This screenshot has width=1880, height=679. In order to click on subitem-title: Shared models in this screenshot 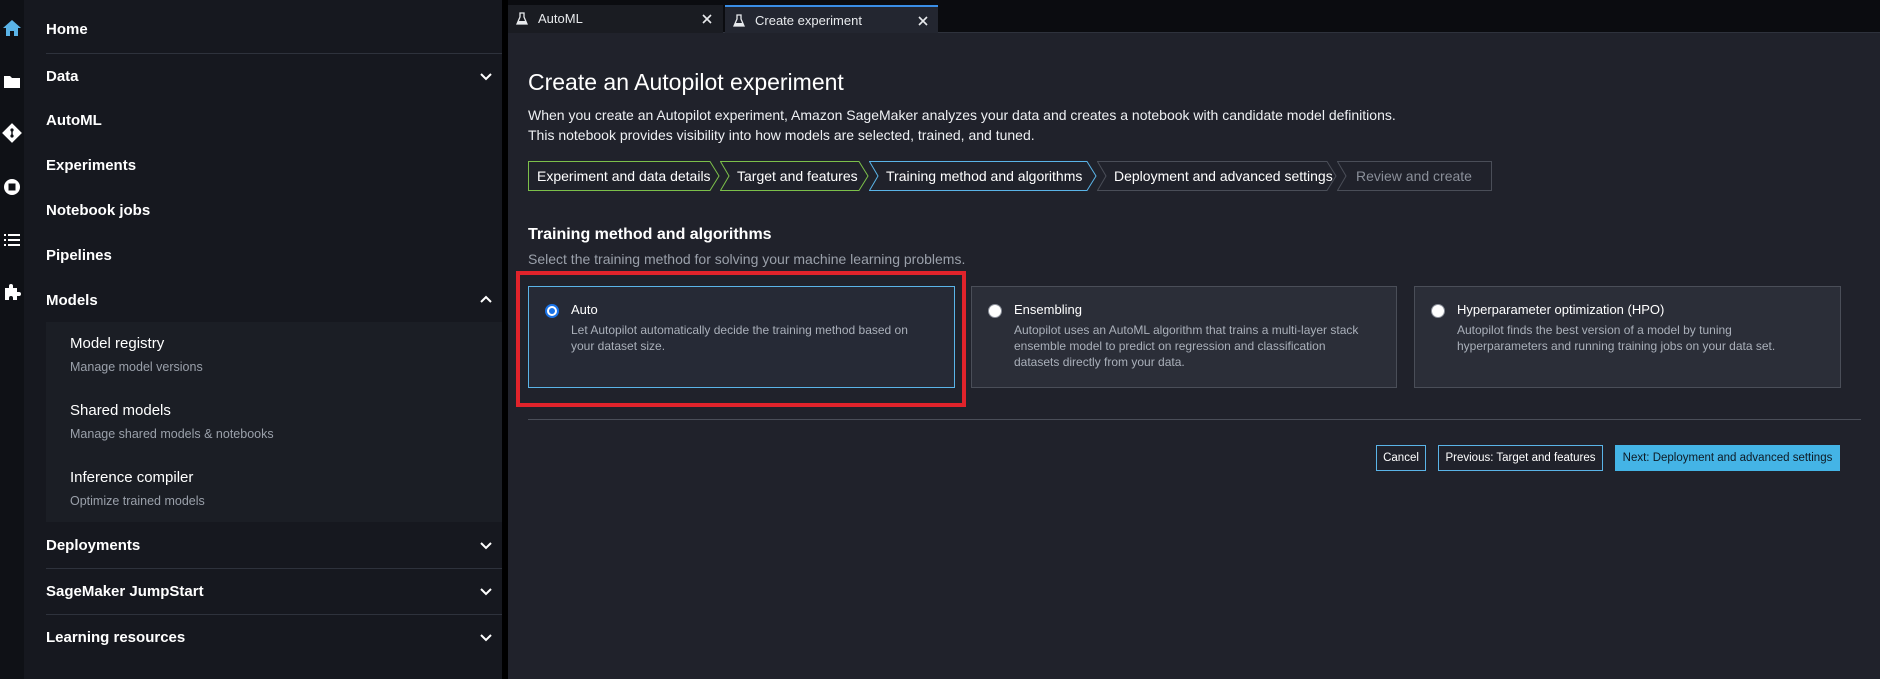, I will do `click(120, 410)`.